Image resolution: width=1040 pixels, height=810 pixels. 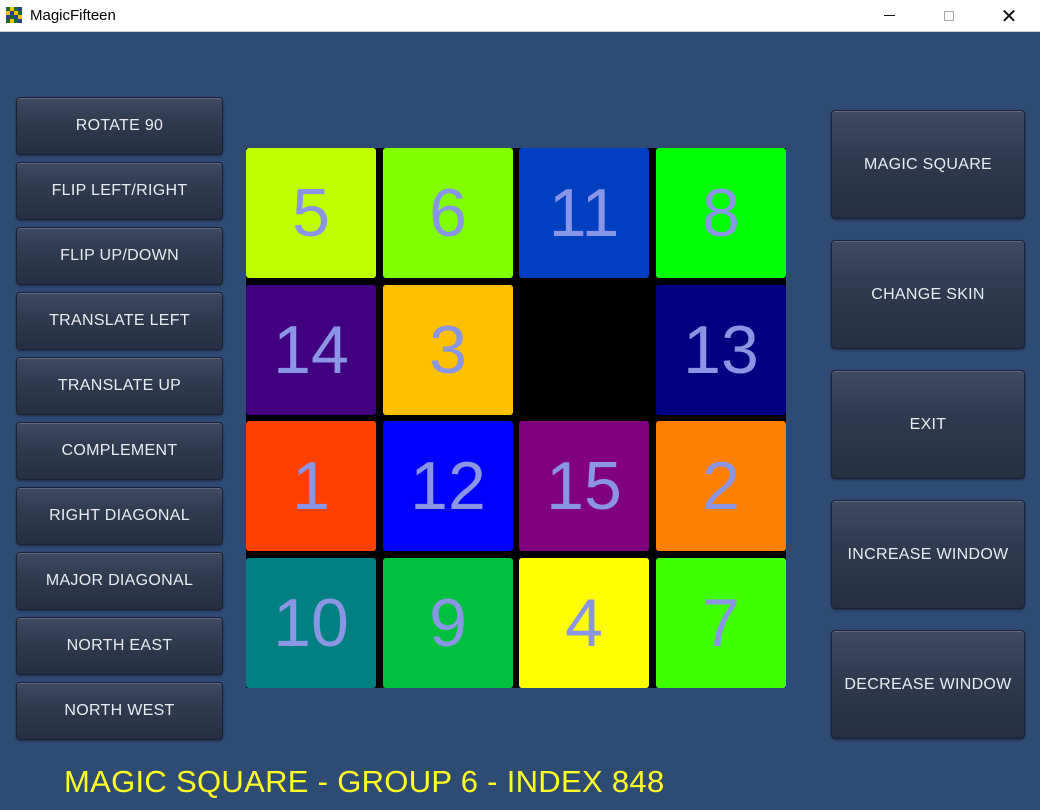 I want to click on empty-slot, so click(x=584, y=350).